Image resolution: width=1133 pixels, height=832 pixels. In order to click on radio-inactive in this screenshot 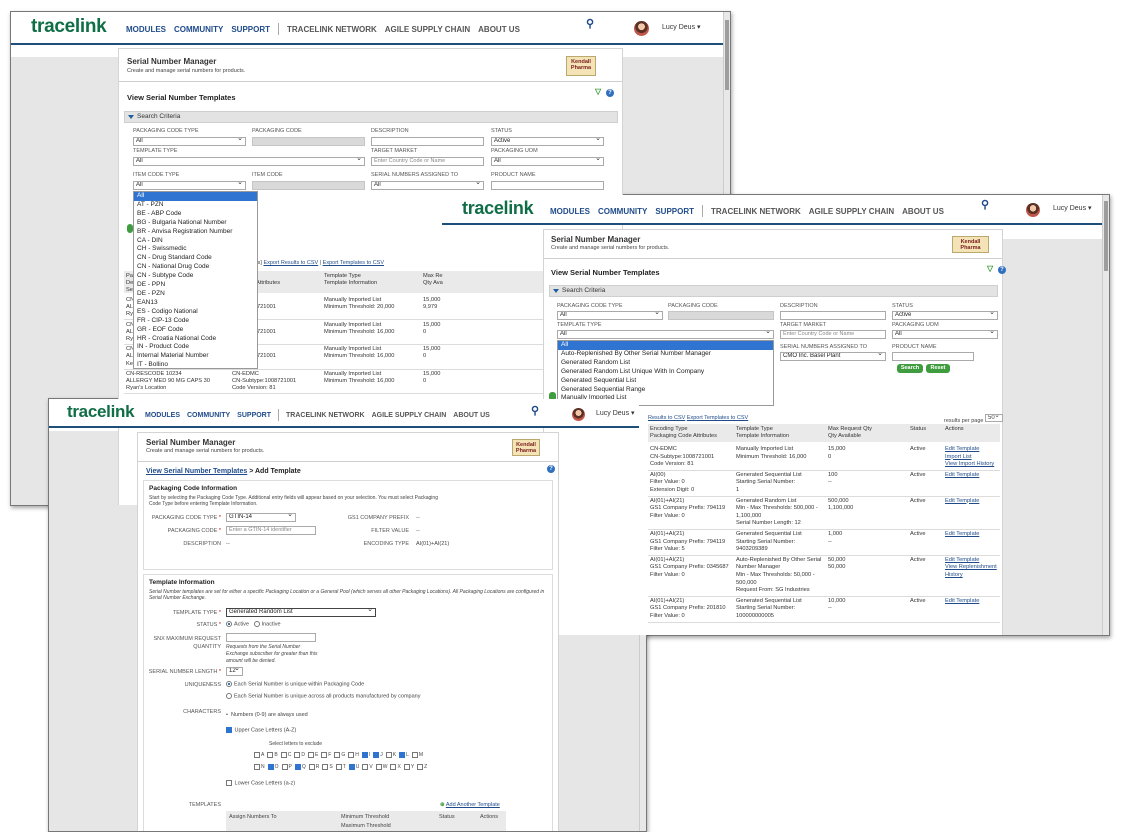, I will do `click(256, 624)`.